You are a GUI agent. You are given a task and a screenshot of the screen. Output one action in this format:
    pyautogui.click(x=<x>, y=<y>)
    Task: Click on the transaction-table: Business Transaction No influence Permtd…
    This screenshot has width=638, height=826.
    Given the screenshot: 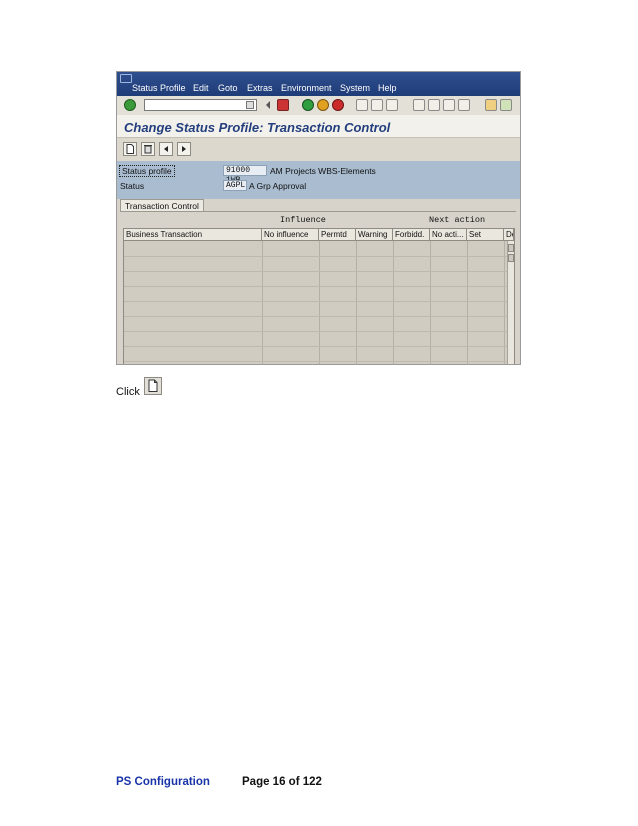 What is the action you would take?
    pyautogui.click(x=319, y=296)
    